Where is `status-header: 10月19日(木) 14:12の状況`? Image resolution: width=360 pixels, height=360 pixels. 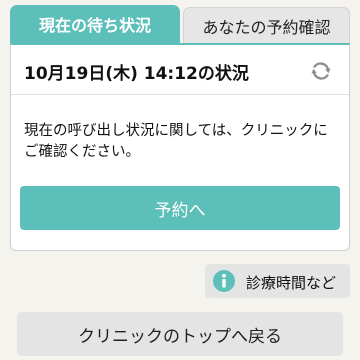
status-header: 10月19日(木) 14:12の状況 is located at coordinates (180, 70).